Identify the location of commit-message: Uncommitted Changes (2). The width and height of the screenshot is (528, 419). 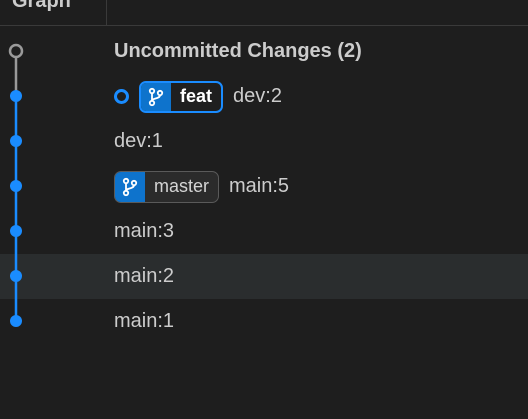
(238, 51).